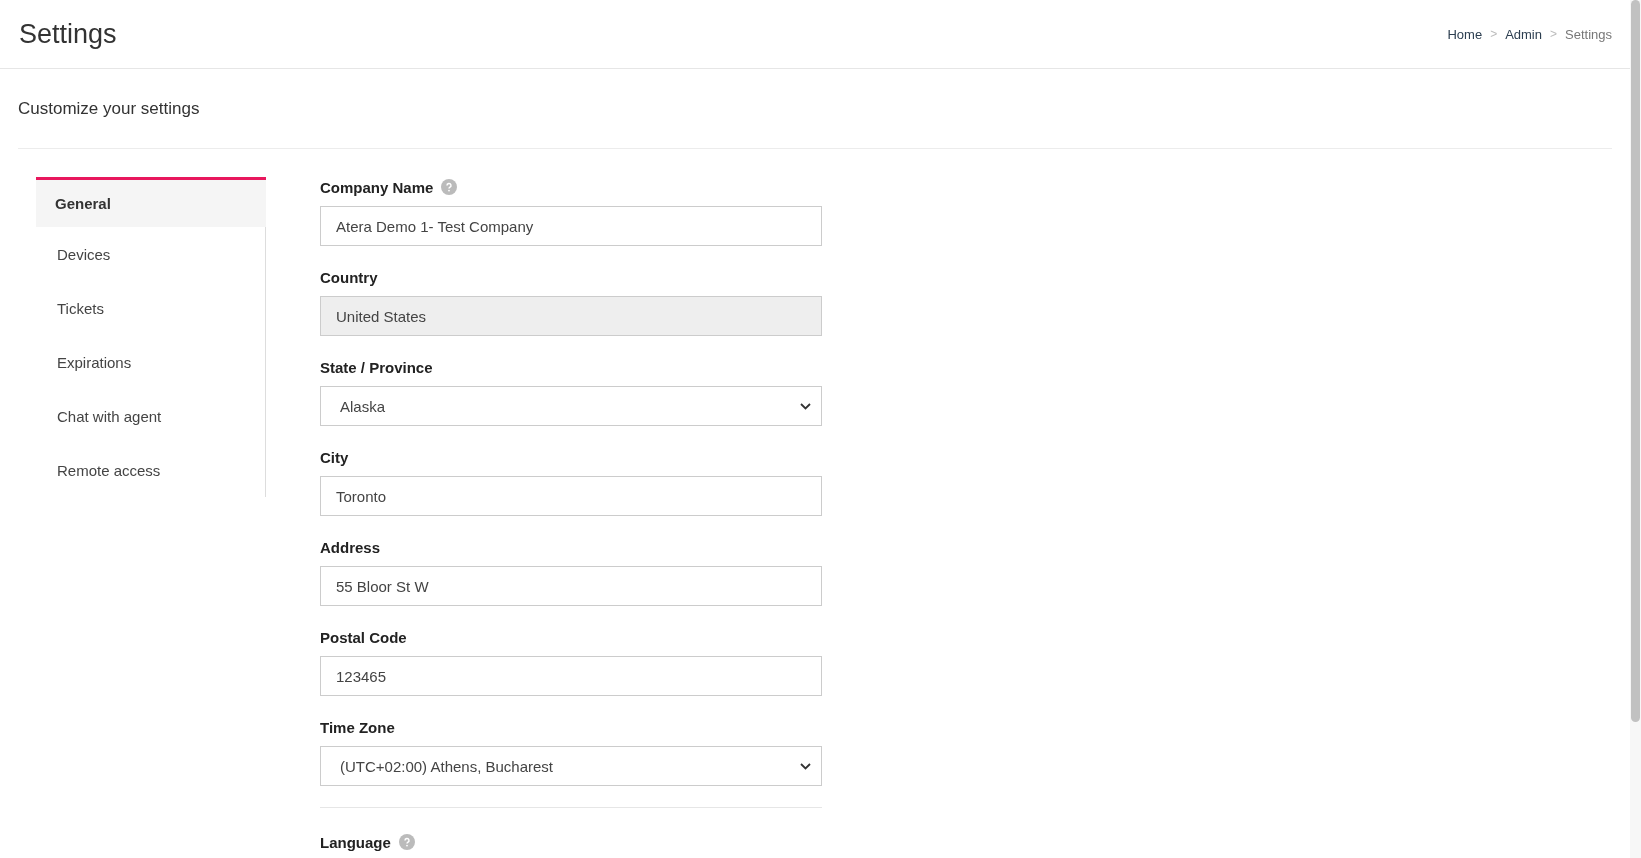  What do you see at coordinates (1465, 34) in the screenshot?
I see `breadcrumb-link: Home` at bounding box center [1465, 34].